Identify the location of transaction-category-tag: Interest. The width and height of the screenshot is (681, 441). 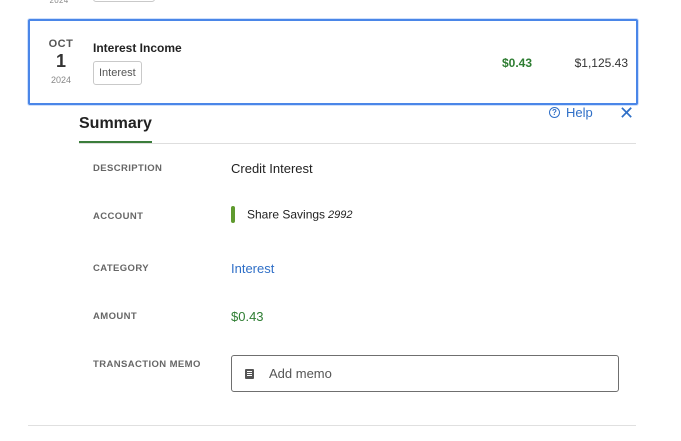
(117, 73).